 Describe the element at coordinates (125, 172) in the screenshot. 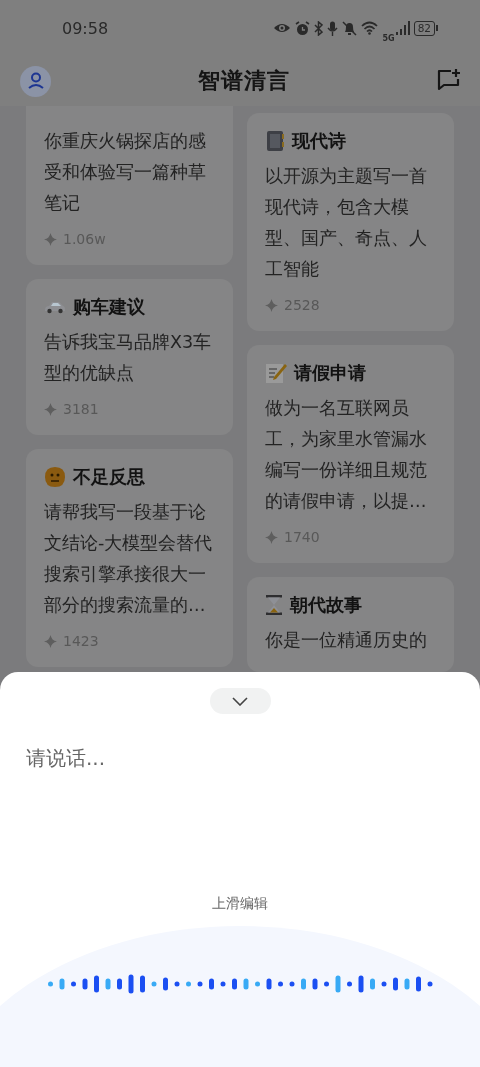

I see `card-description: 你重庆火锅探店的感受和体验写一篇种草笔记` at that location.